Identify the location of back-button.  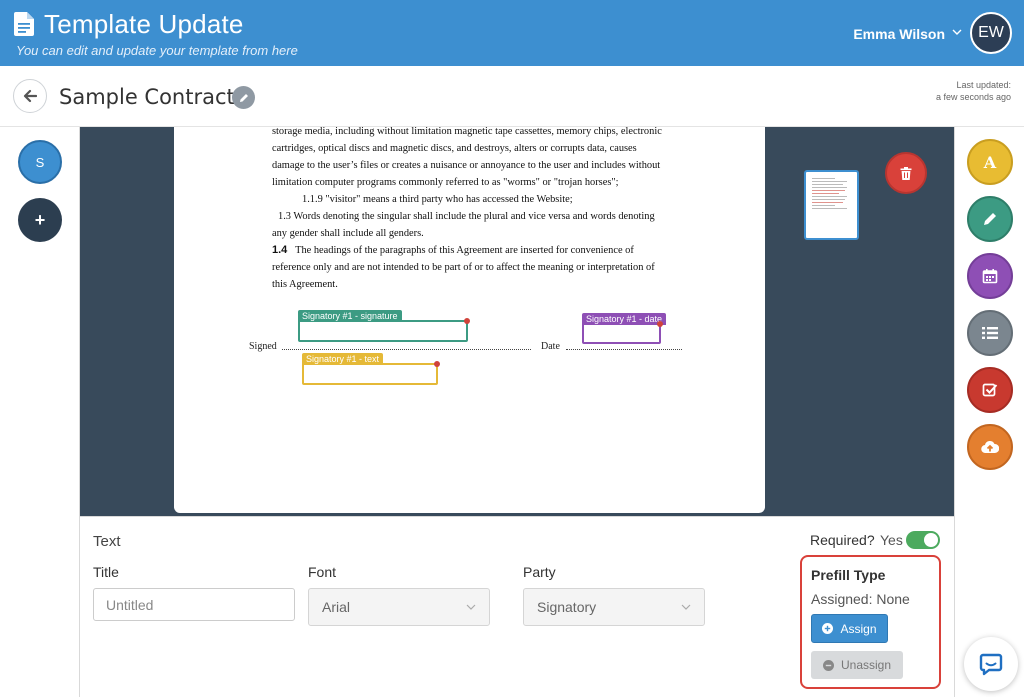
(30, 96).